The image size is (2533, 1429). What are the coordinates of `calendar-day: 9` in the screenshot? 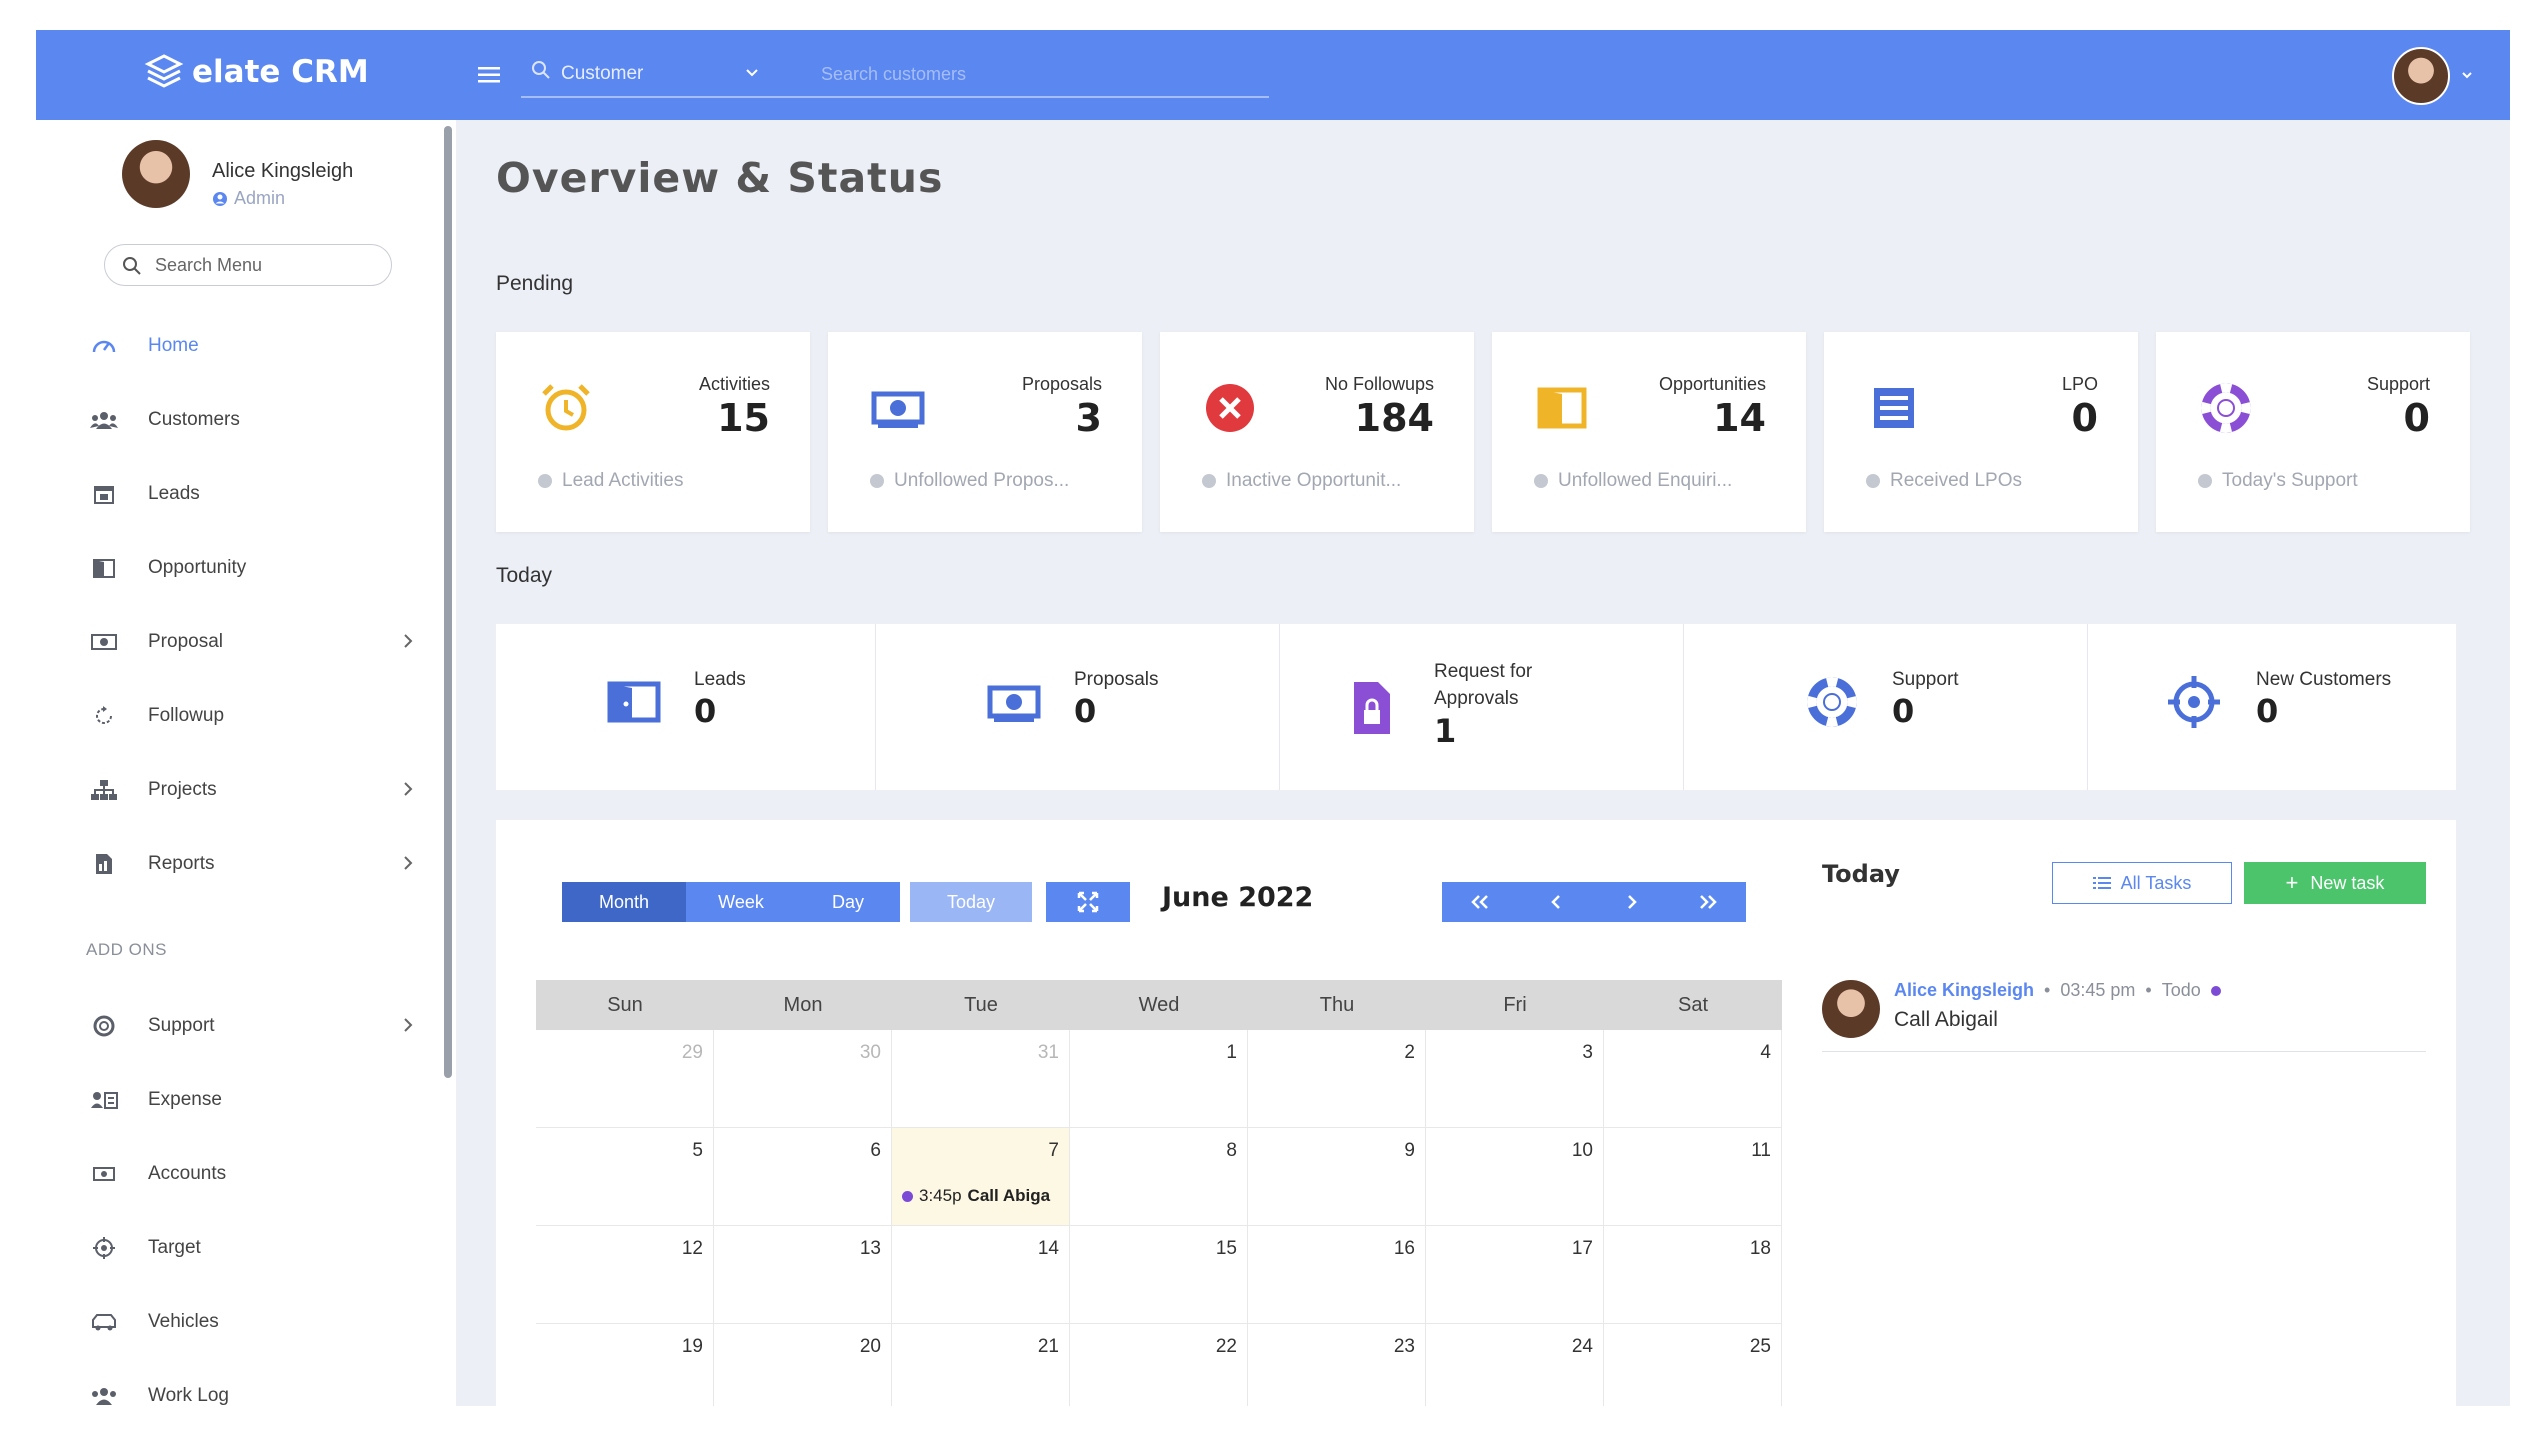 It's located at (1337, 1177).